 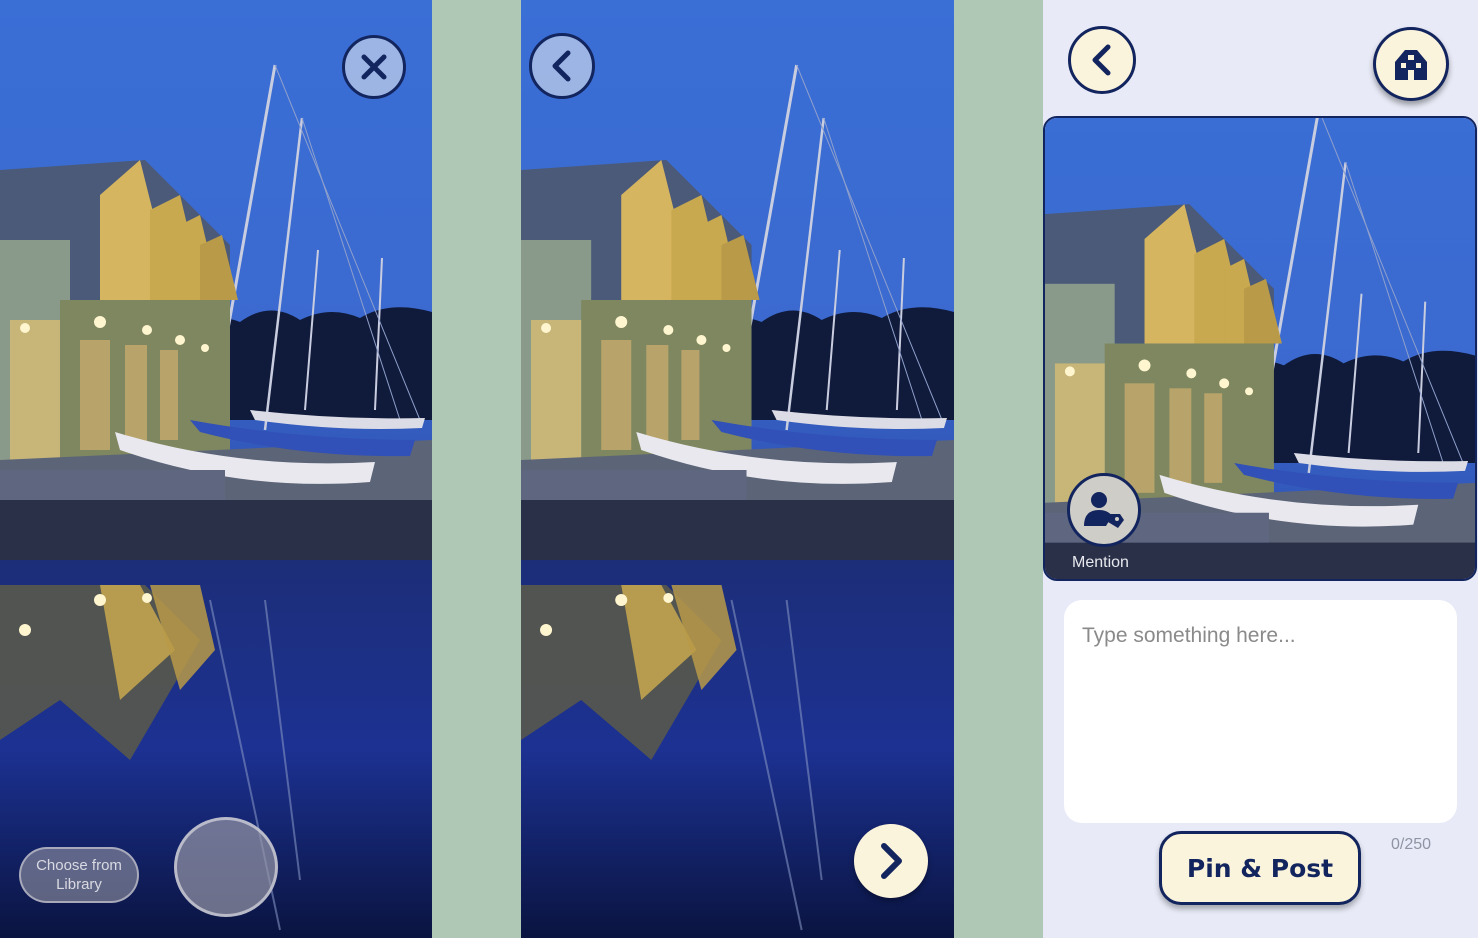 I want to click on house-icon, so click(x=1411, y=65).